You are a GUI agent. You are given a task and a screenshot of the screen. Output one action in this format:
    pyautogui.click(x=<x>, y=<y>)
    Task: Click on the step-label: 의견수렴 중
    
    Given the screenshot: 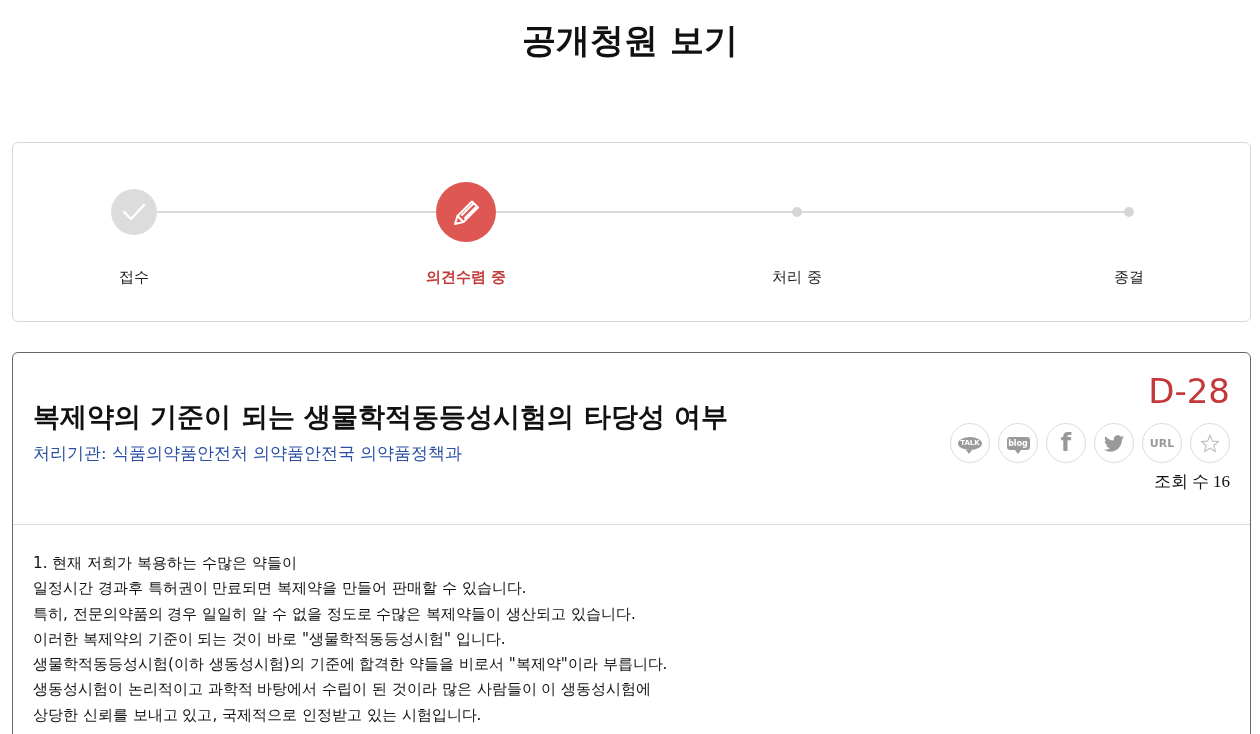 What is the action you would take?
    pyautogui.click(x=465, y=277)
    